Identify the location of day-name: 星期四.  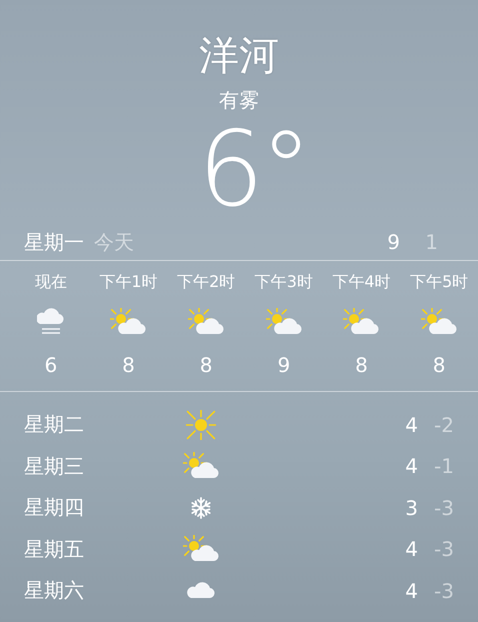
(54, 507).